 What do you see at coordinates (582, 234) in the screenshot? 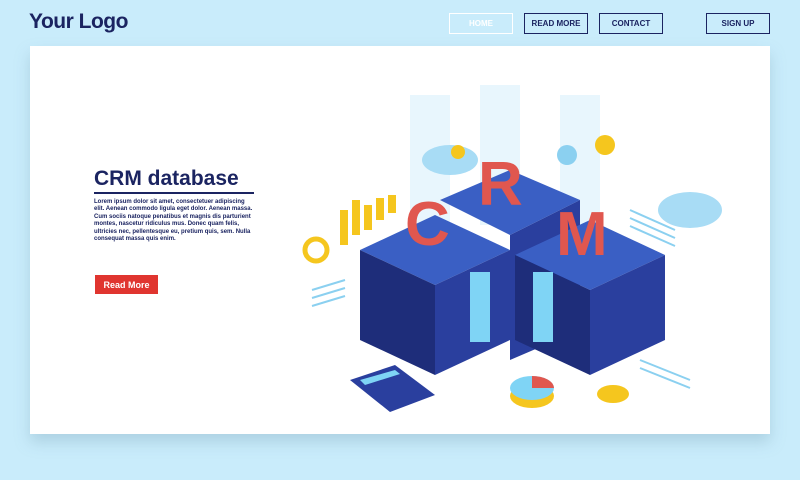
I see `svg-text: M` at bounding box center [582, 234].